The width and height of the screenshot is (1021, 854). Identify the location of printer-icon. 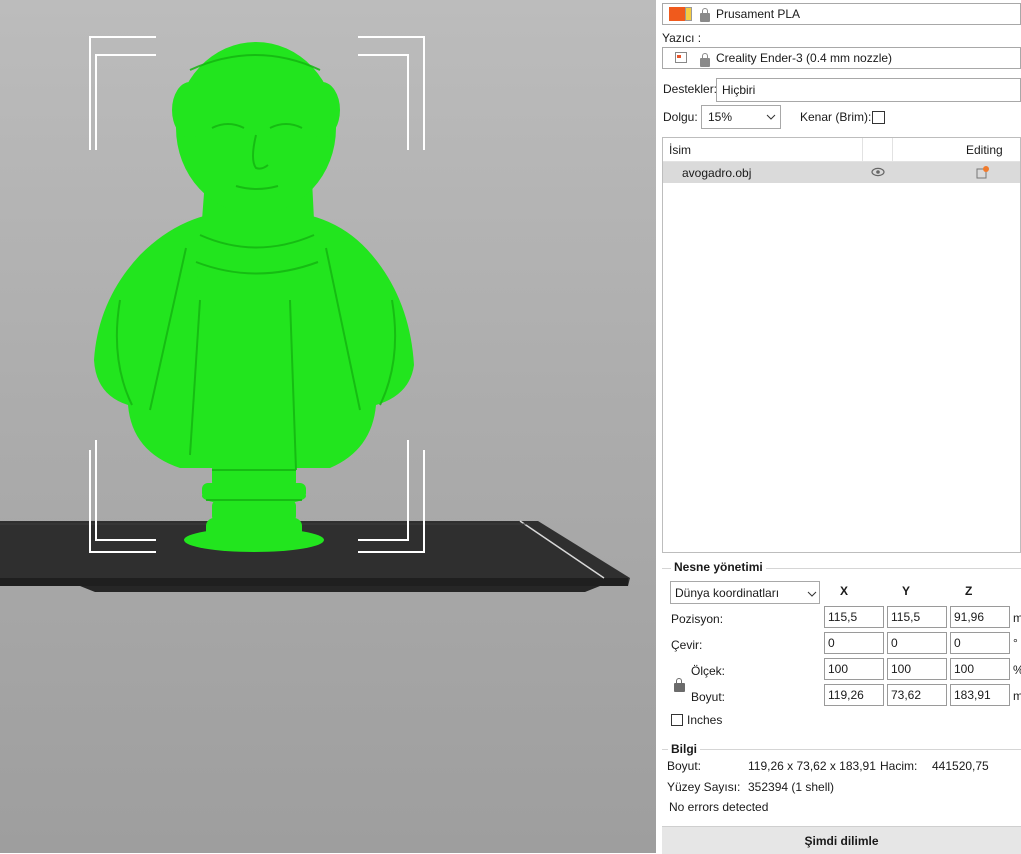
(681, 57).